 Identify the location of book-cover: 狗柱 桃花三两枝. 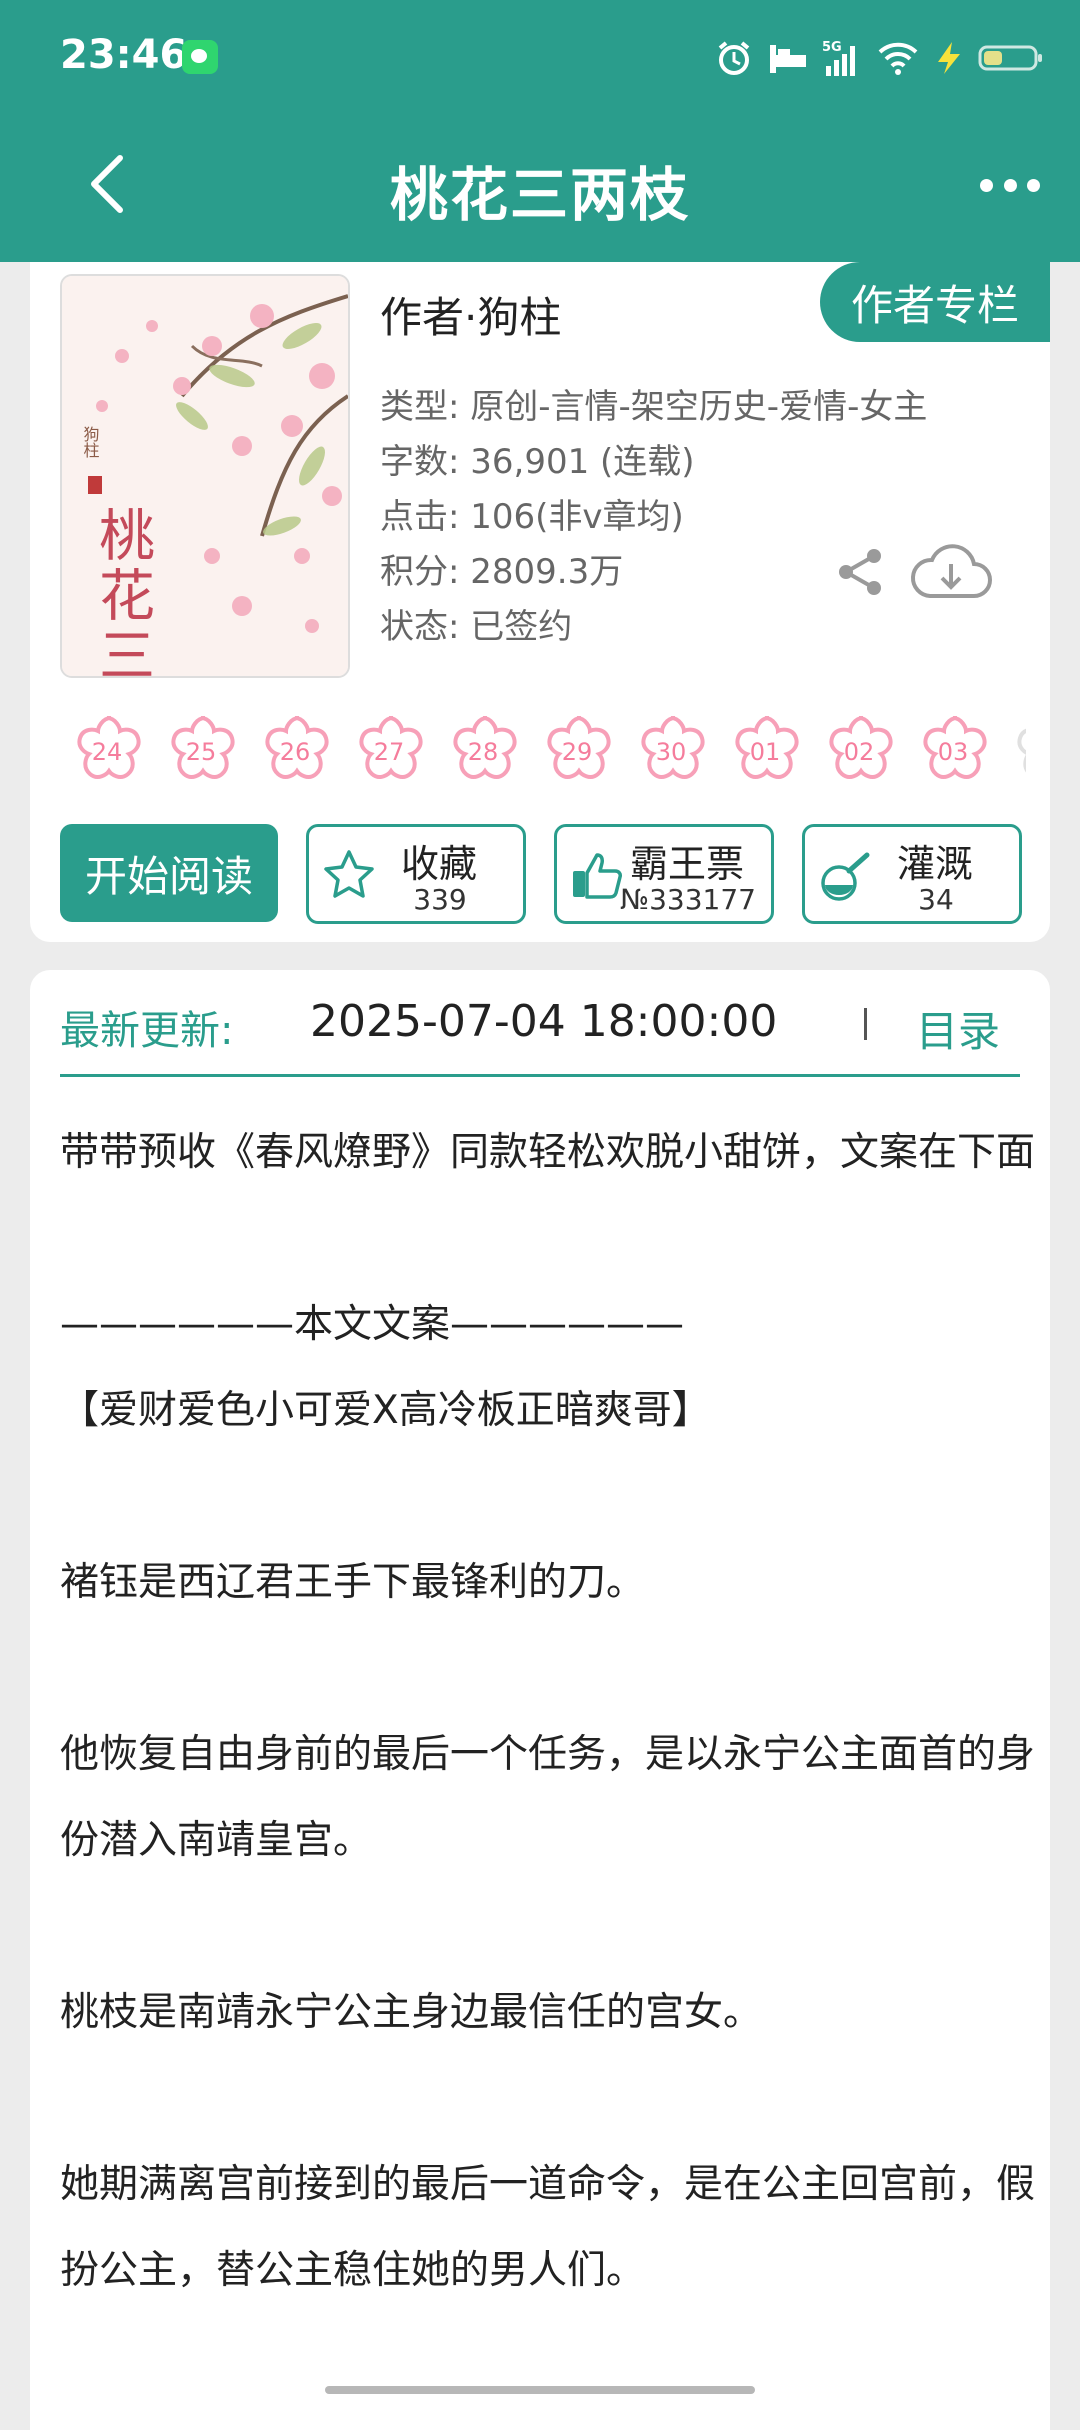
(205, 476).